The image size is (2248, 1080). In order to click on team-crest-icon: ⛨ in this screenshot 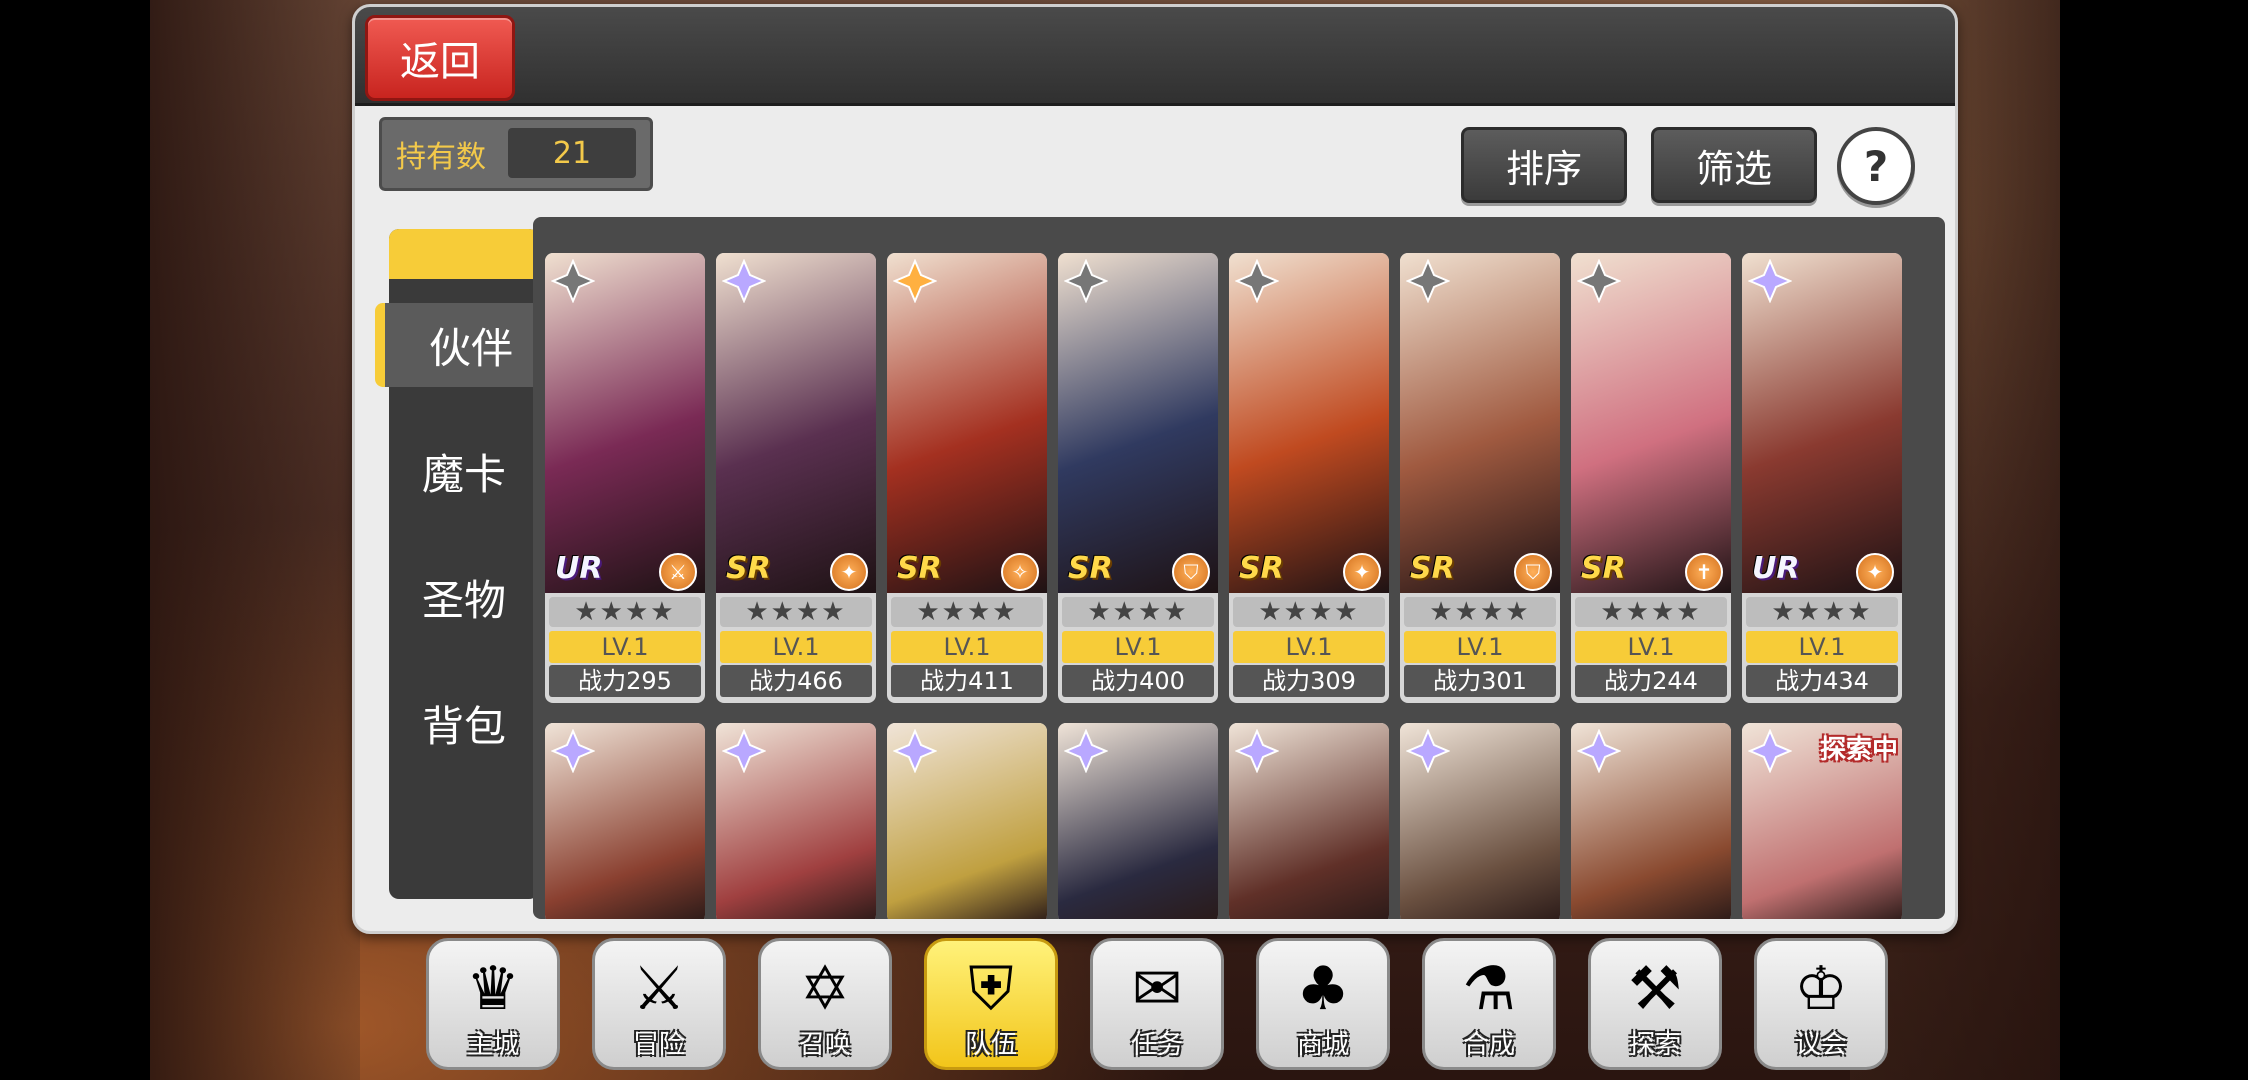, I will do `click(991, 989)`.